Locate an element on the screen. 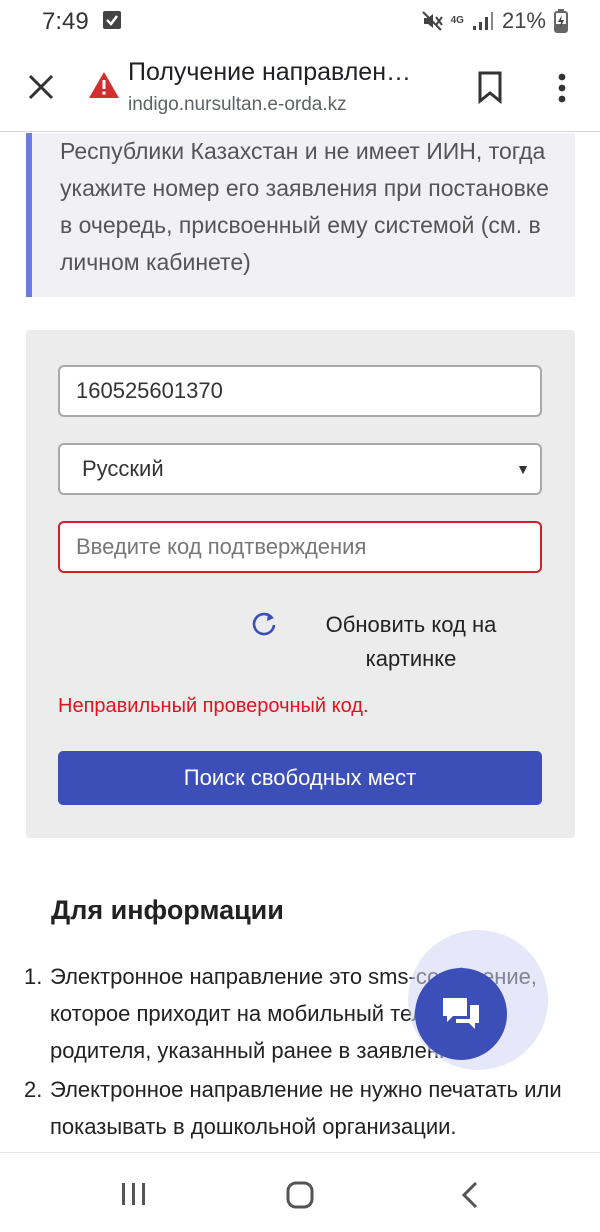 The image size is (600, 1232). recent-apps-icon is located at coordinates (134, 1194).